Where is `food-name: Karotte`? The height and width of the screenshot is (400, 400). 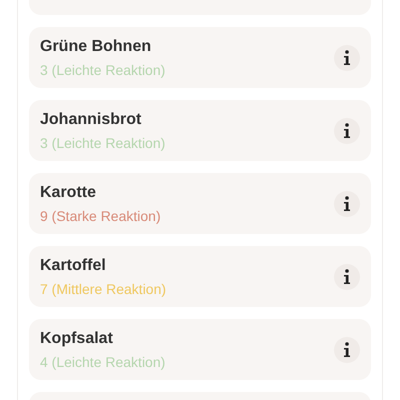
food-name: Karotte is located at coordinates (69, 192).